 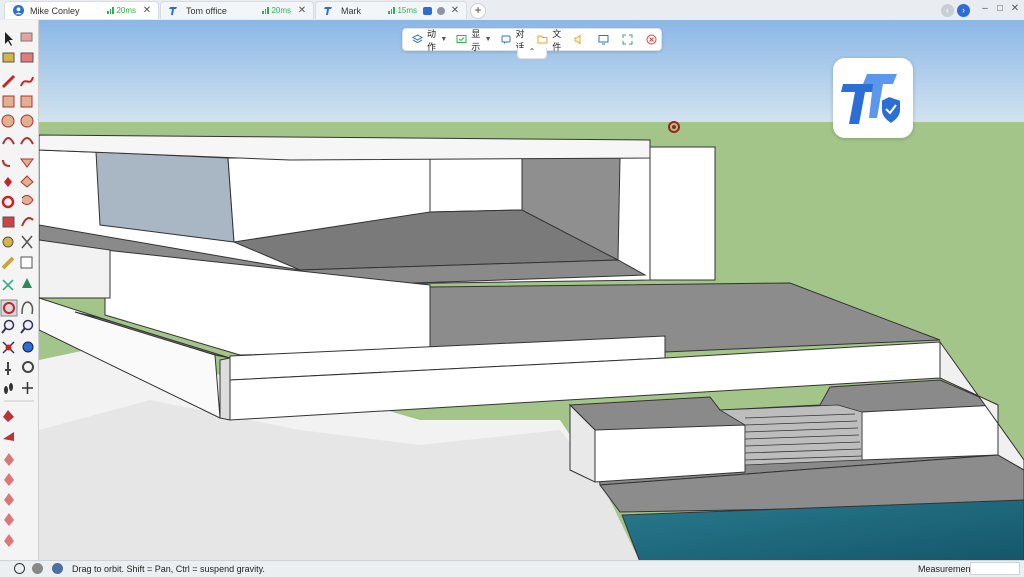 I want to click on pencil-icon, so click(x=8, y=81).